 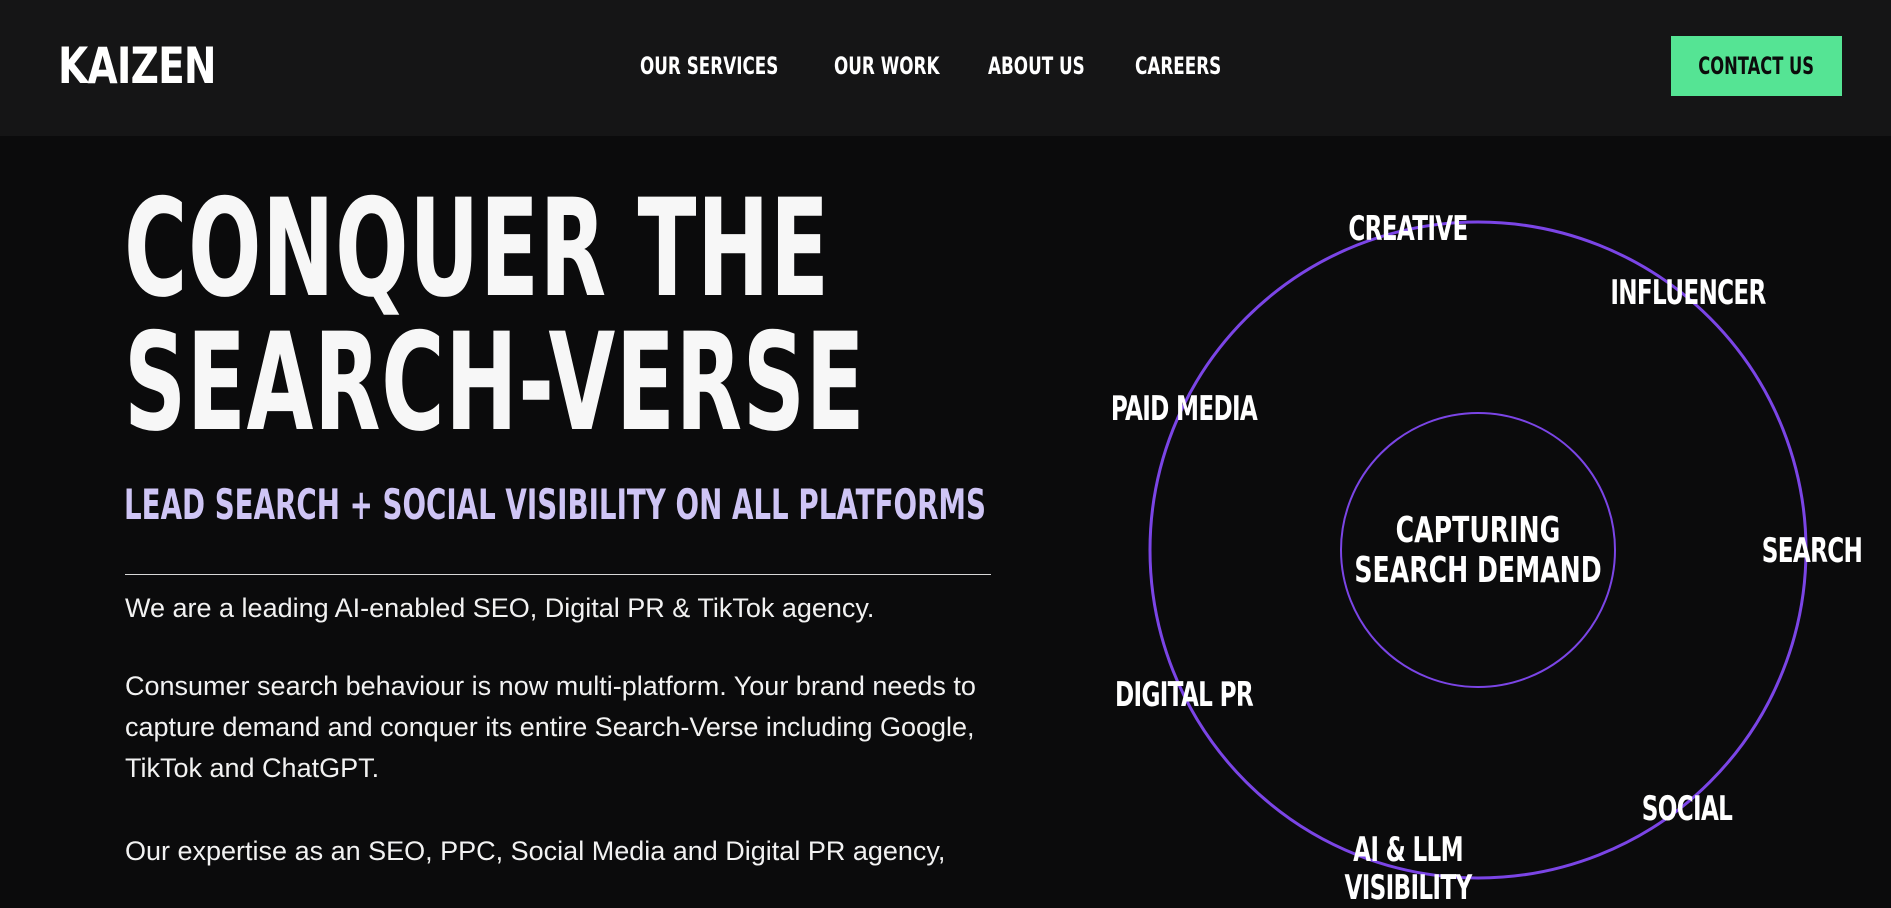 I want to click on orbit-label-influencer: INFLUENCER, so click(x=1688, y=293).